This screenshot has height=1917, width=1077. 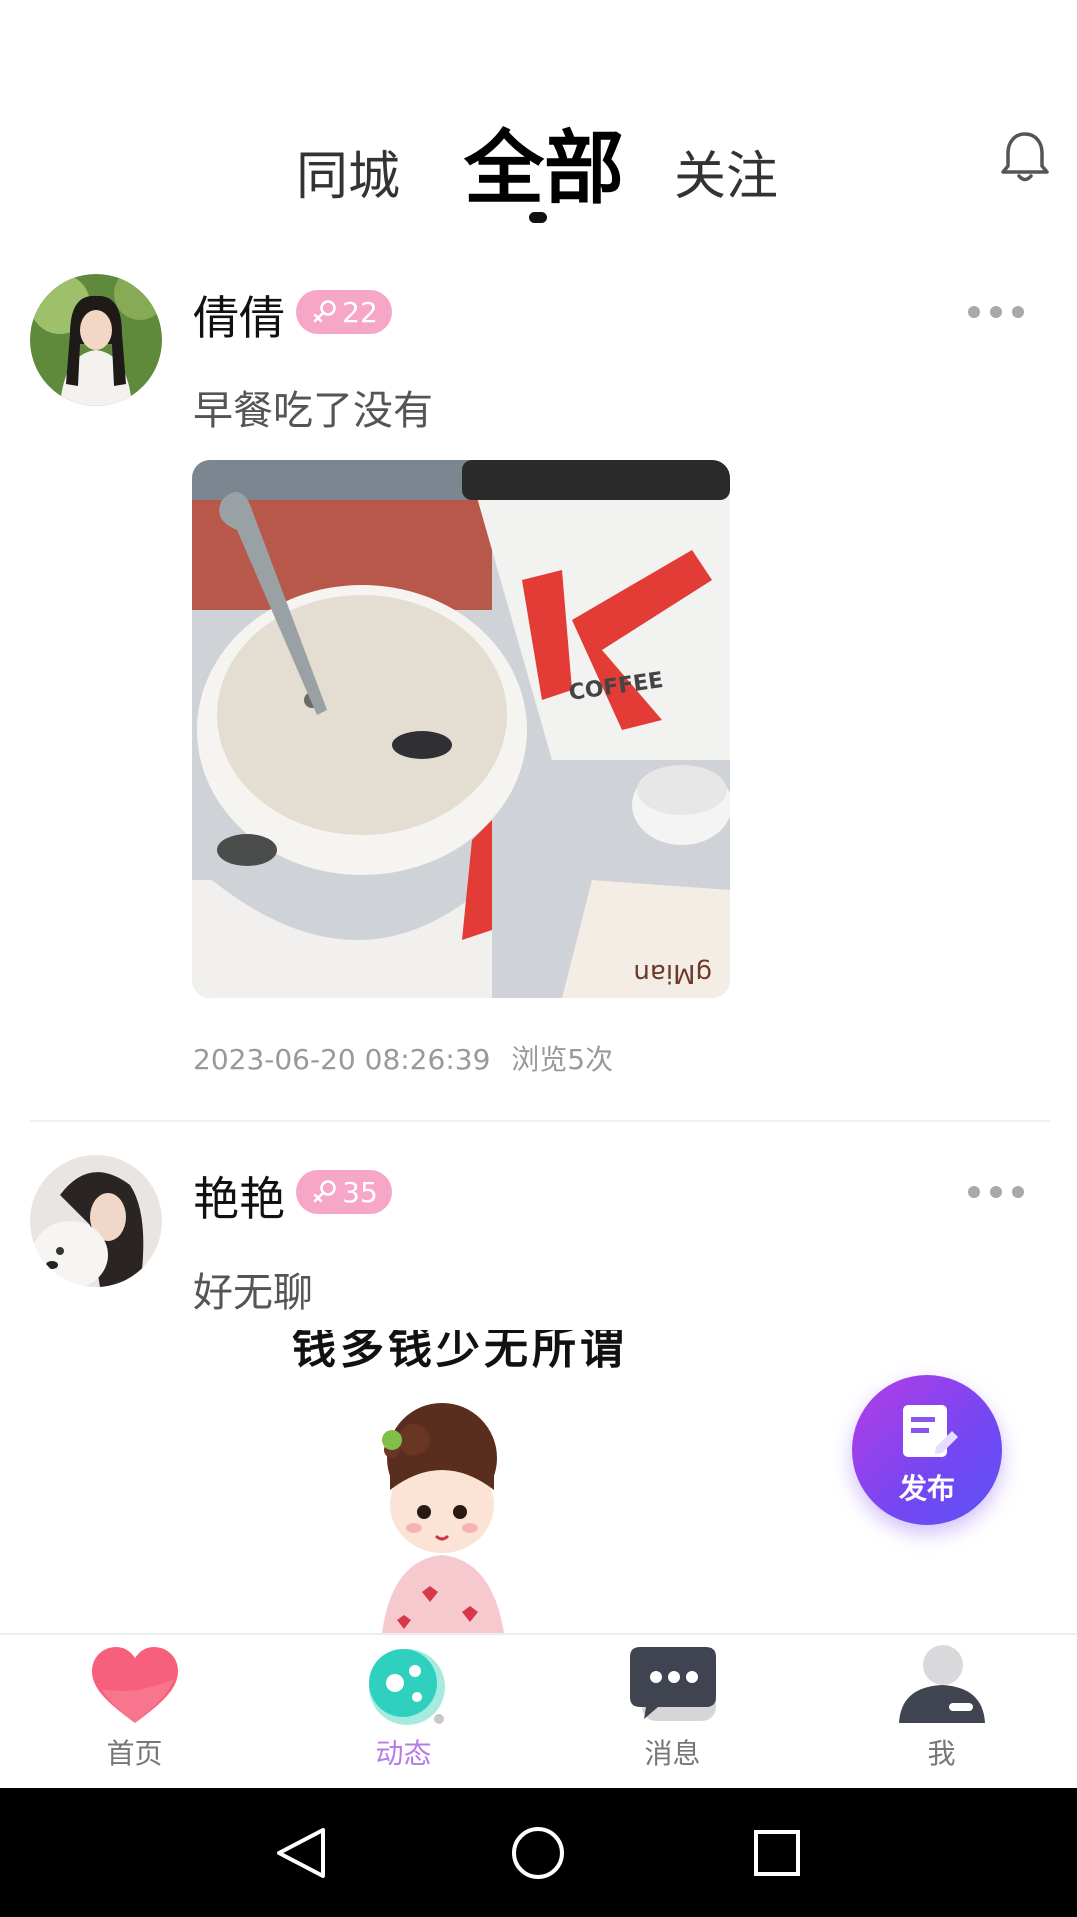 I want to click on packet-text: gMian, so click(x=672, y=973).